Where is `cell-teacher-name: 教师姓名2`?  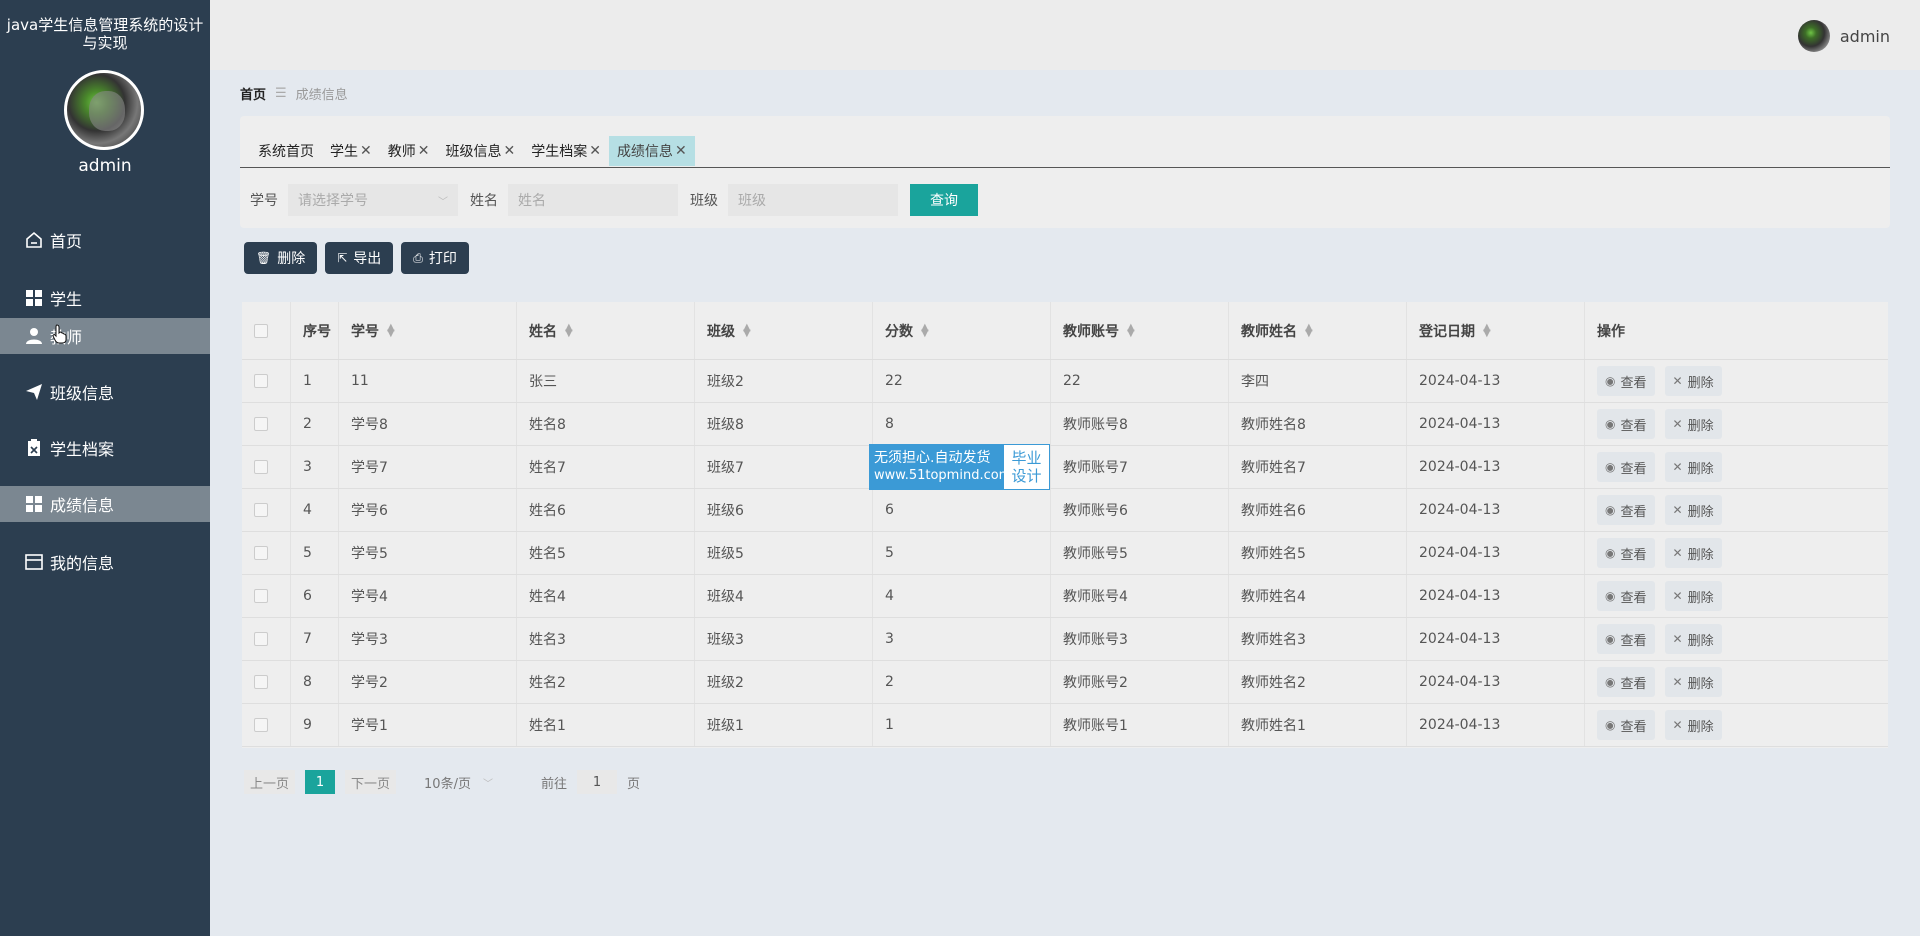 cell-teacher-name: 教师姓名2 is located at coordinates (1317, 682).